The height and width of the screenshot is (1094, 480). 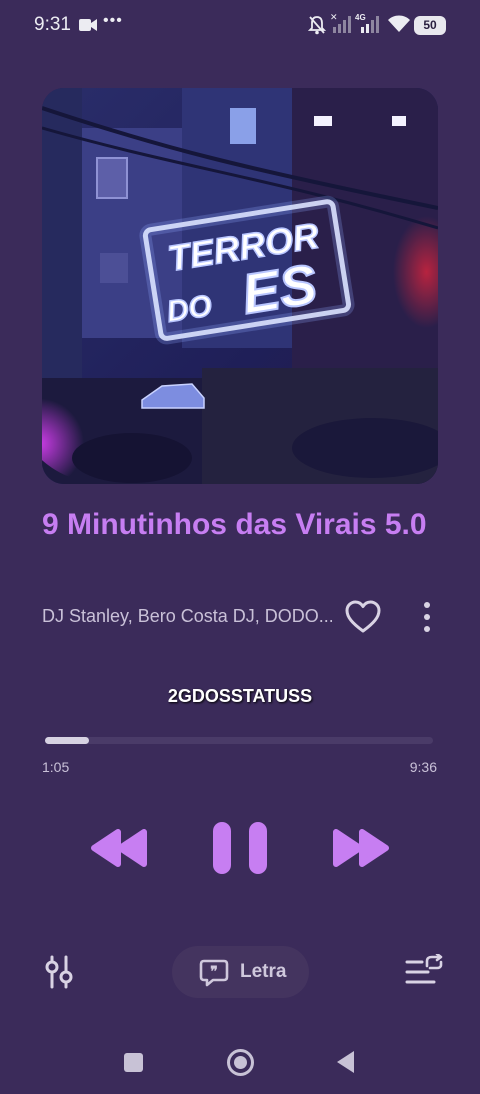 I want to click on recents-button, so click(x=133, y=1062).